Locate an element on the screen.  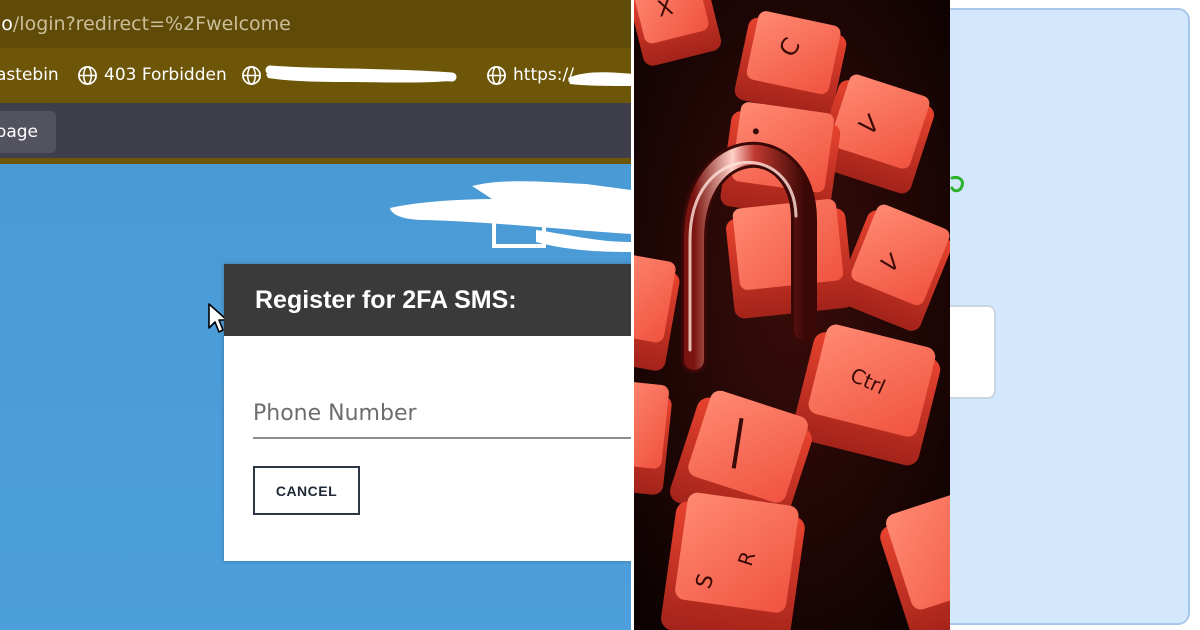
app-toolbar: page is located at coordinates (315, 130).